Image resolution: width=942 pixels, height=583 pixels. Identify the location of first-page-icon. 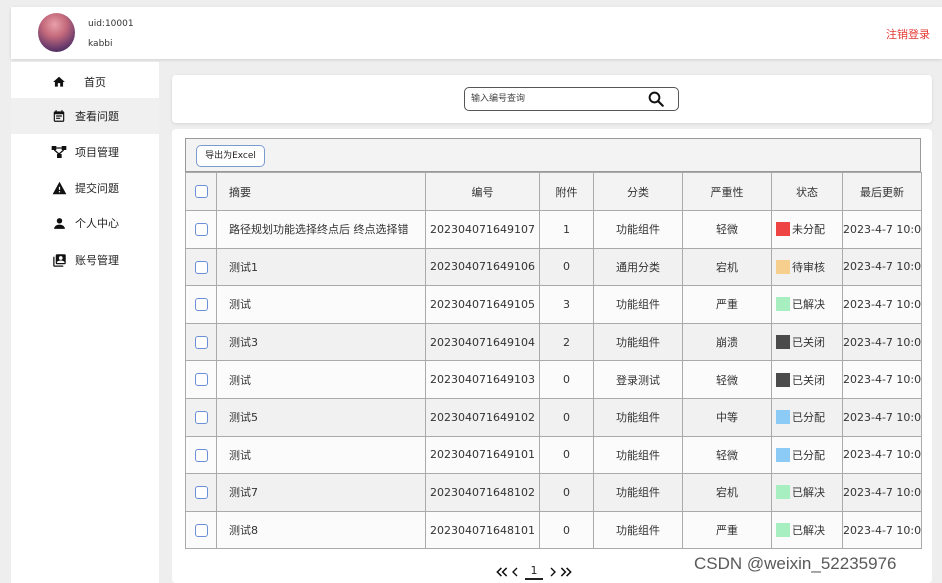
(502, 572).